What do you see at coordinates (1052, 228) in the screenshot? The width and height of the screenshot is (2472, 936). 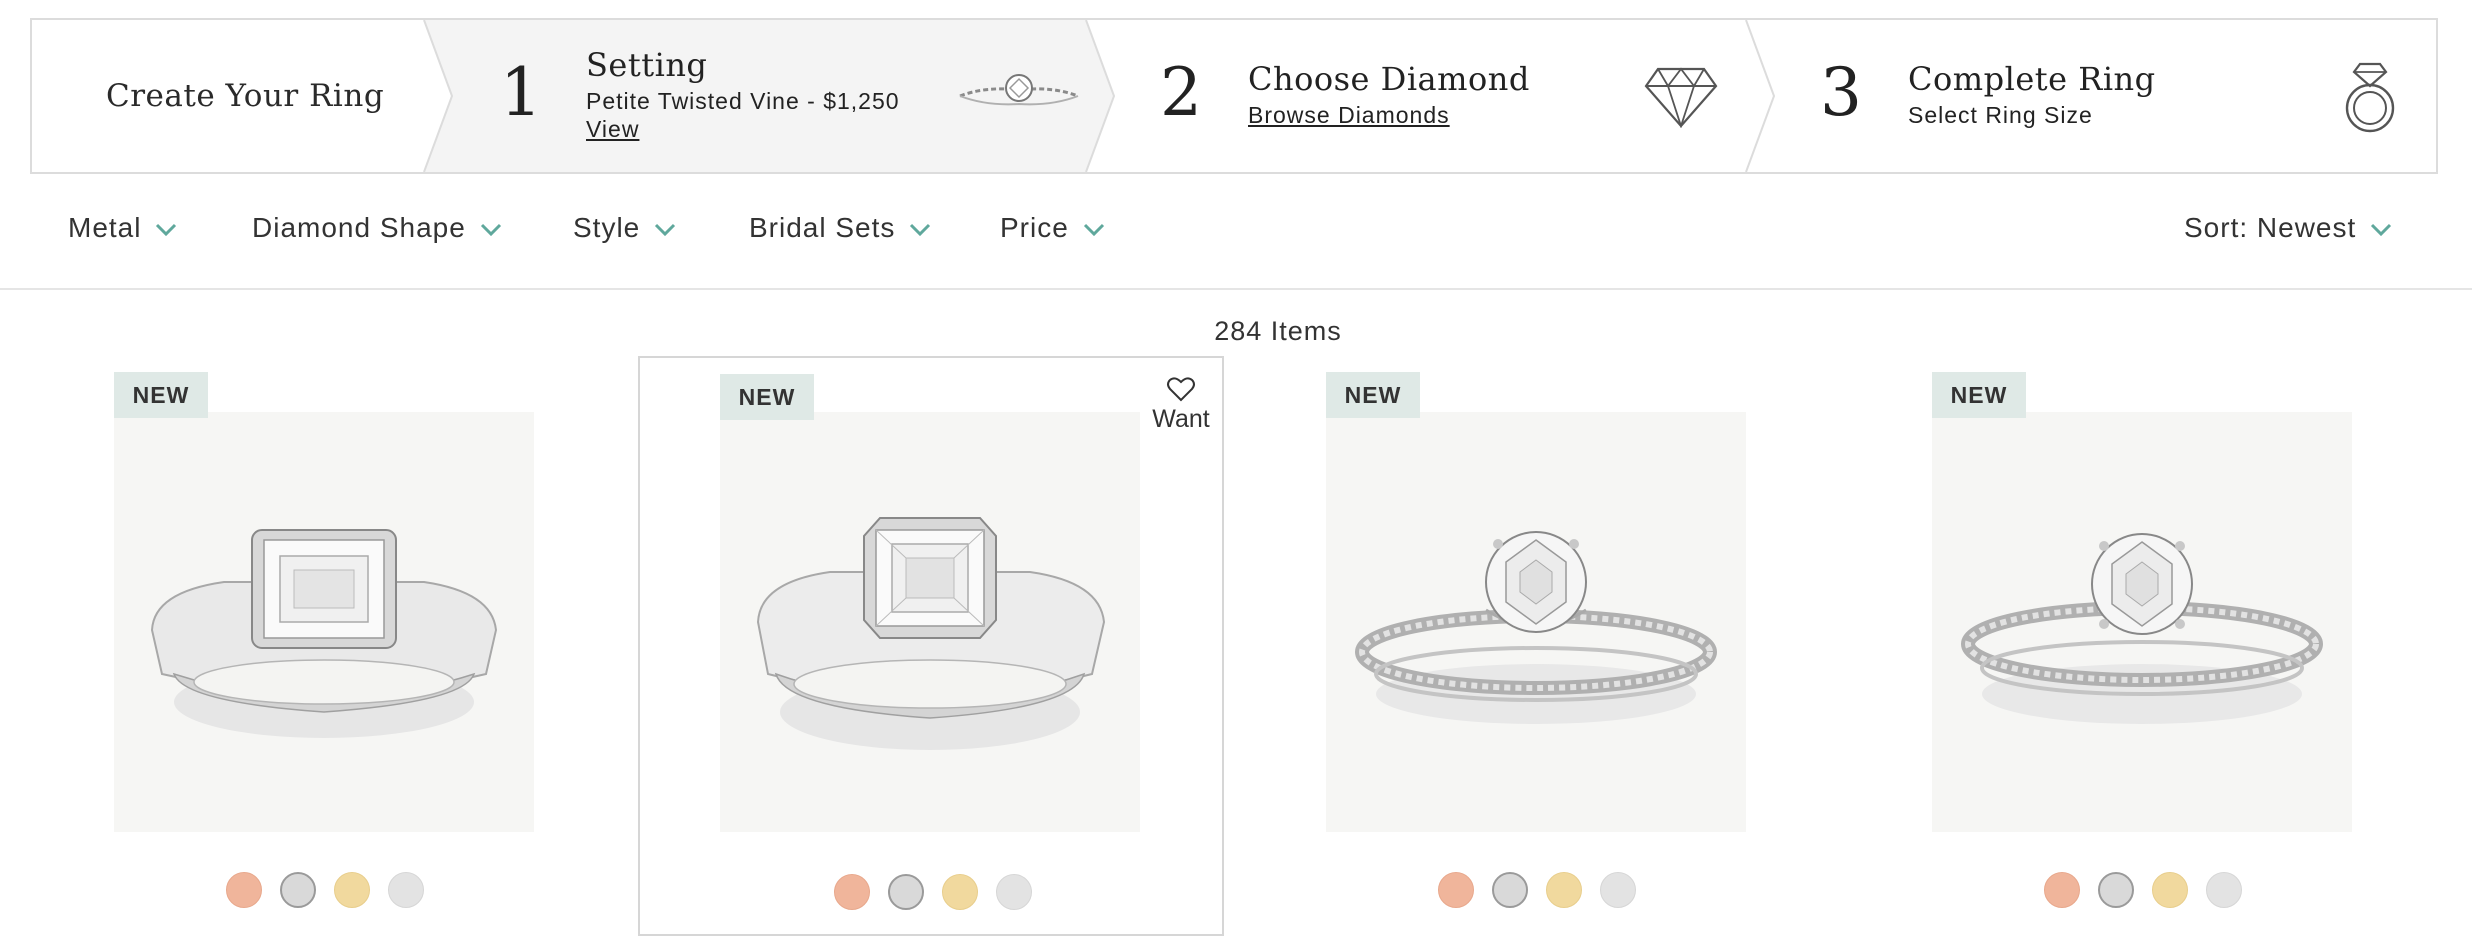 I see `filter-price: Price` at bounding box center [1052, 228].